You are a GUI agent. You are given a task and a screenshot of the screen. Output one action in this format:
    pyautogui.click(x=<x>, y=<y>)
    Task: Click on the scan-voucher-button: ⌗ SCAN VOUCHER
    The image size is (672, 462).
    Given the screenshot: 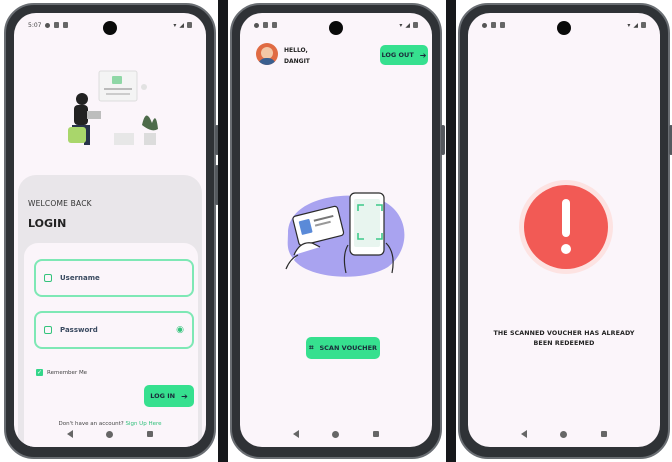 What is the action you would take?
    pyautogui.click(x=343, y=348)
    